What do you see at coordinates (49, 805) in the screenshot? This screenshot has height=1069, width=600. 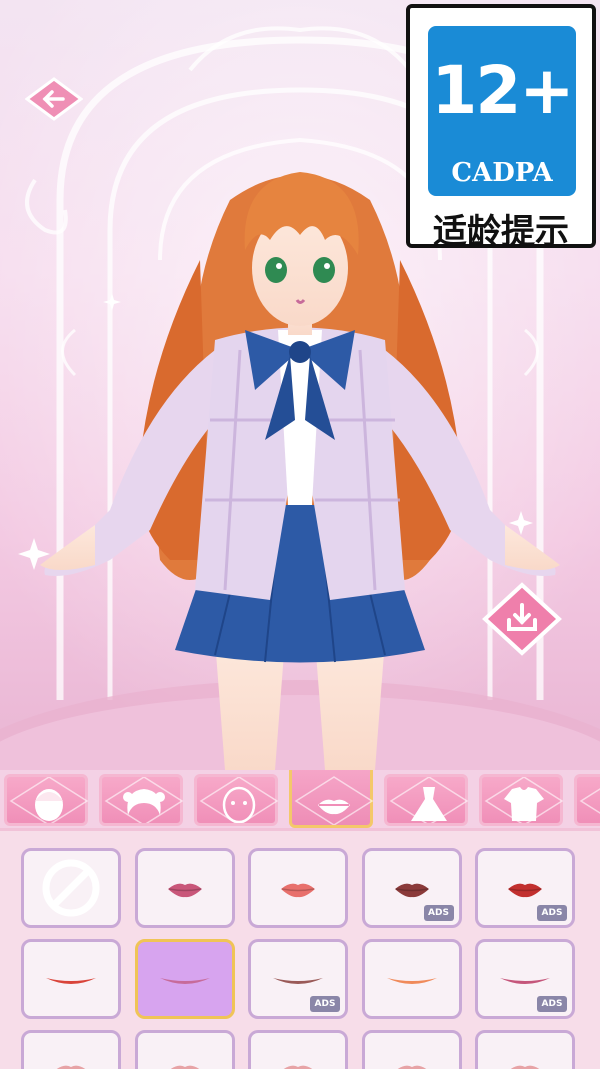 I see `face-icon` at bounding box center [49, 805].